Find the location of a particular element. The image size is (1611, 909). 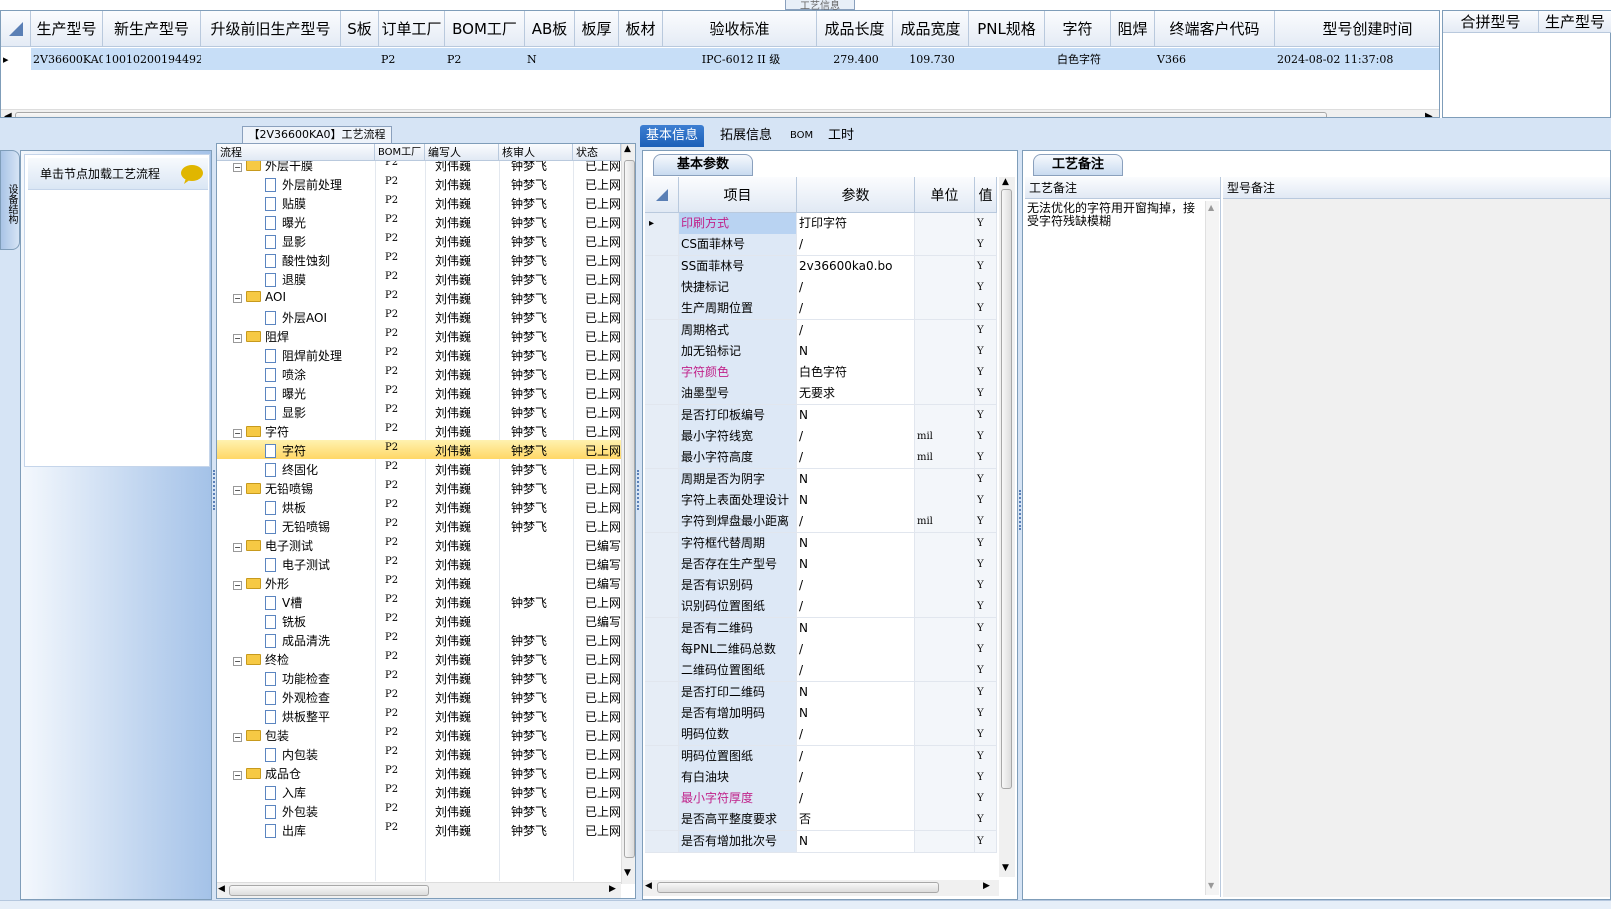

horizontal-scrollbar: ◀ ▶ is located at coordinates (720, 113).